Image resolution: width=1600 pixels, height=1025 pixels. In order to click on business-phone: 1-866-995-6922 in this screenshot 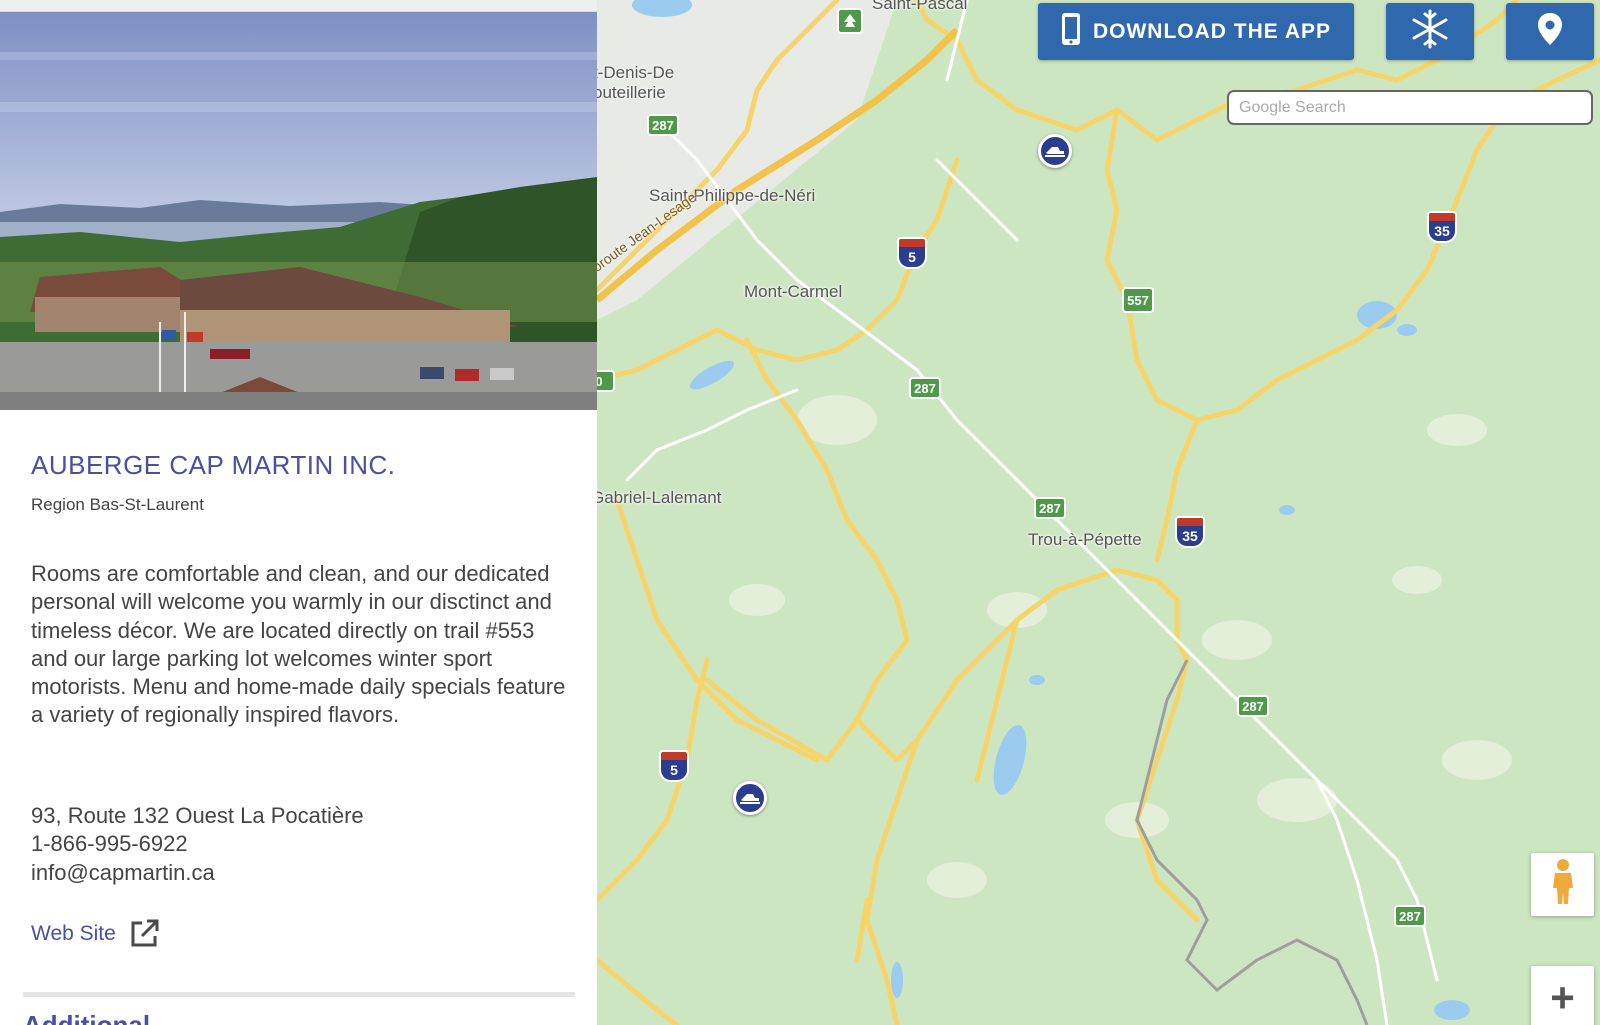, I will do `click(197, 844)`.